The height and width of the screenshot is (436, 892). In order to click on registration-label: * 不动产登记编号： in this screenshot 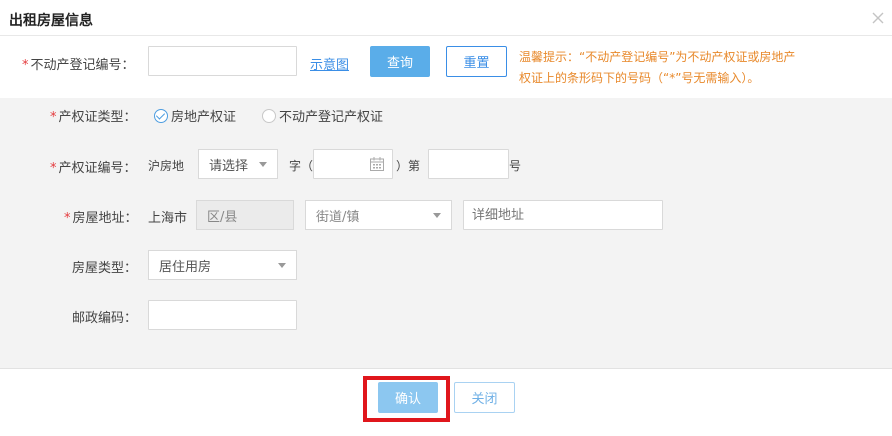, I will do `click(78, 65)`.